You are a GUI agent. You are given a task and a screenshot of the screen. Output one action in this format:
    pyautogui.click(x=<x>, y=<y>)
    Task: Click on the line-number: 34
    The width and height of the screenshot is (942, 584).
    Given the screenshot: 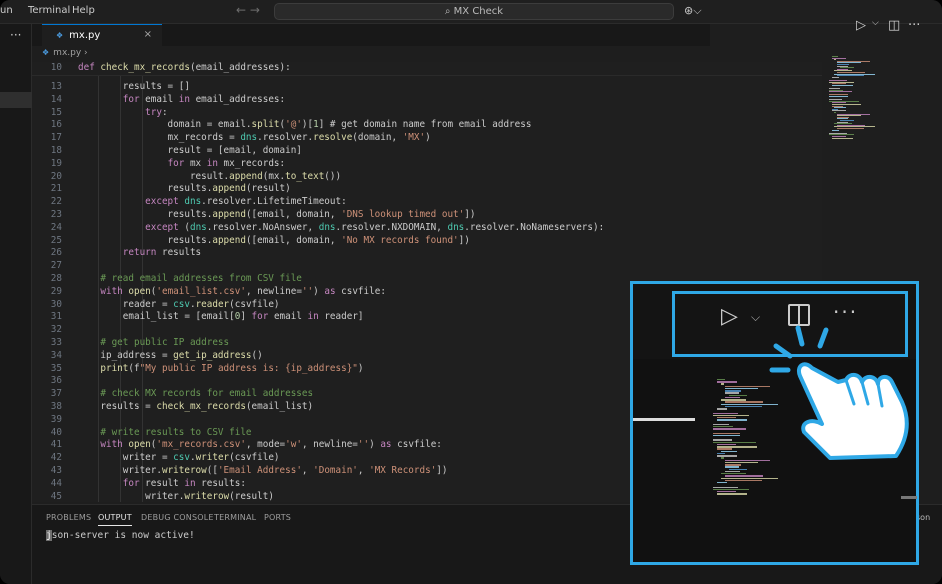 What is the action you would take?
    pyautogui.click(x=56, y=355)
    